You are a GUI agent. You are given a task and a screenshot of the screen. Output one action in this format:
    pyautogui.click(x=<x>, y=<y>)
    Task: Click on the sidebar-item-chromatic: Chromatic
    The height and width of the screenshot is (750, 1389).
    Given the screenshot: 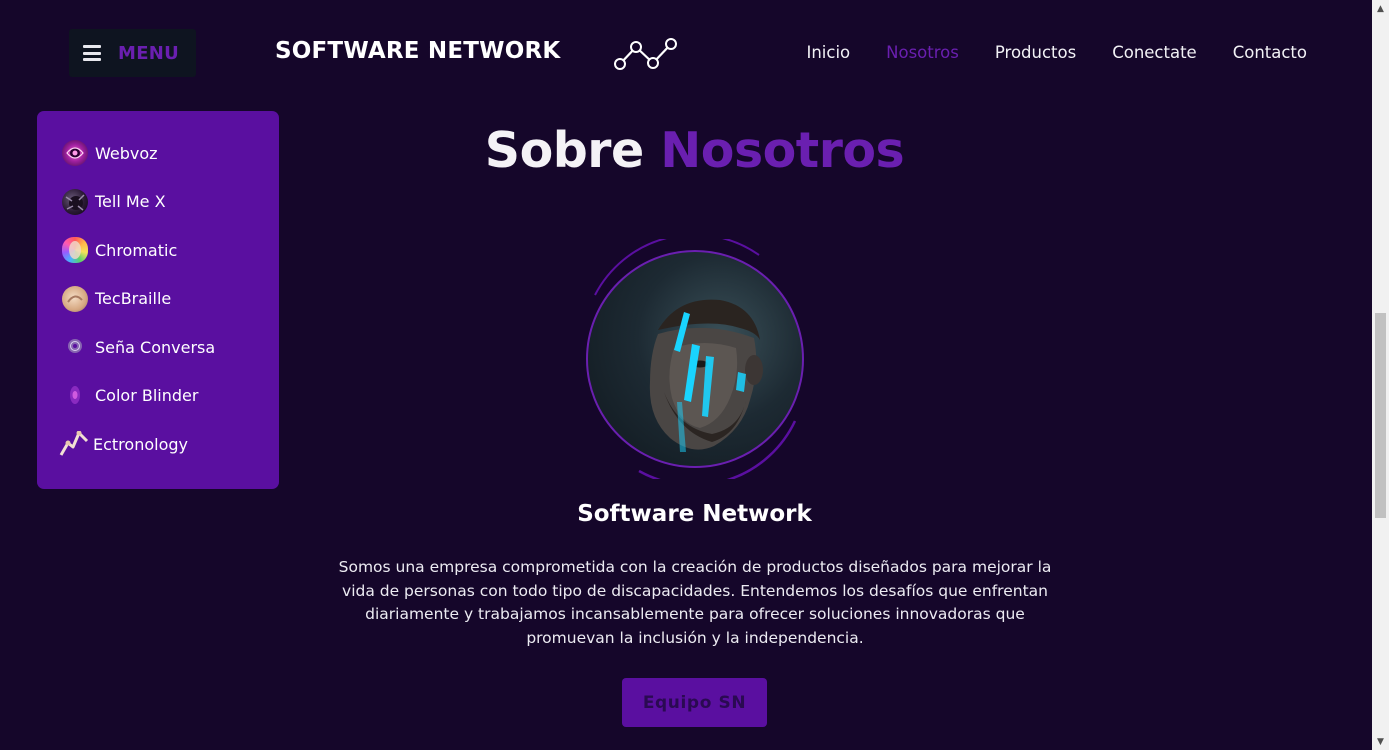 What is the action you would take?
    pyautogui.click(x=158, y=250)
    